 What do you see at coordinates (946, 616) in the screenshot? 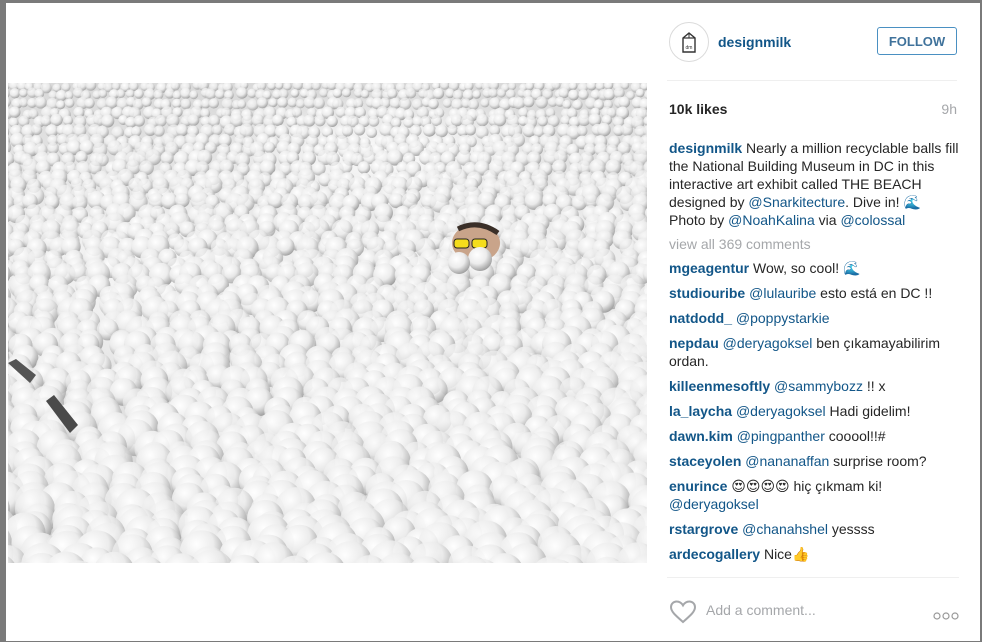
I see `more-options-icon` at bounding box center [946, 616].